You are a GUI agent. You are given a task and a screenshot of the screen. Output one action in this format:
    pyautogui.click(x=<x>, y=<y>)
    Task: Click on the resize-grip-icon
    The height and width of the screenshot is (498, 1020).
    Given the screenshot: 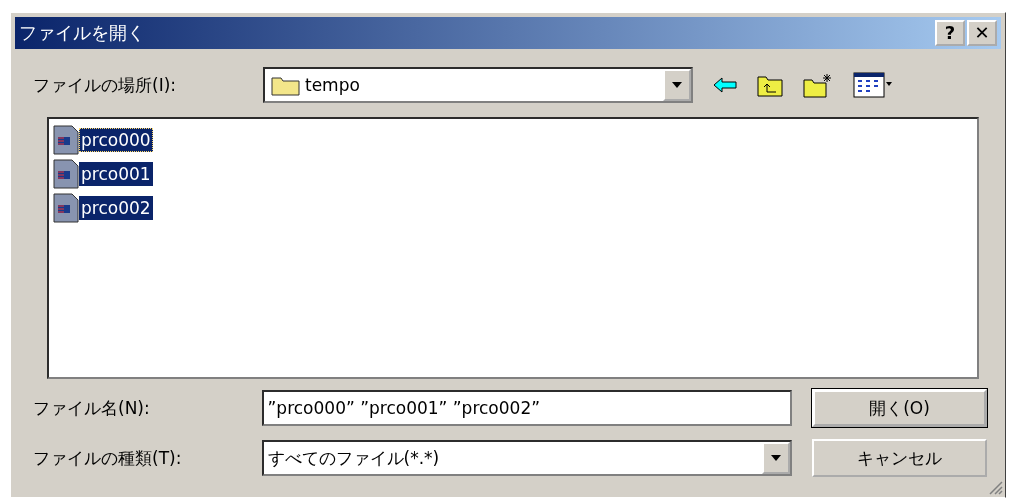 What is the action you would take?
    pyautogui.click(x=995, y=487)
    